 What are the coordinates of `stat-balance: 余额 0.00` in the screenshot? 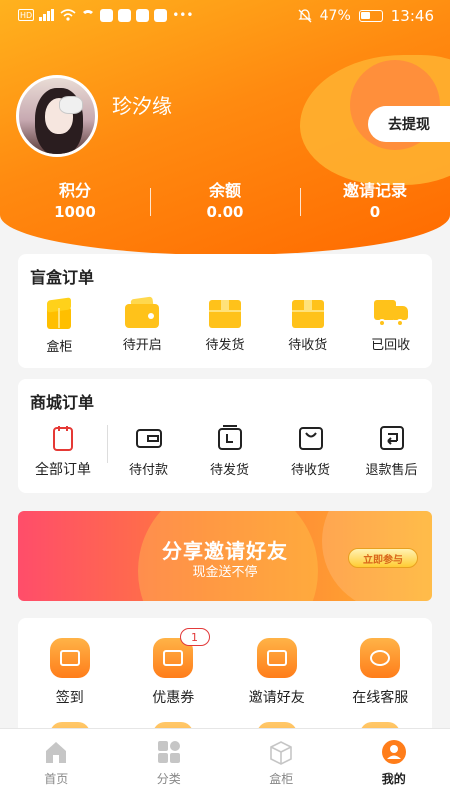 It's located at (225, 202).